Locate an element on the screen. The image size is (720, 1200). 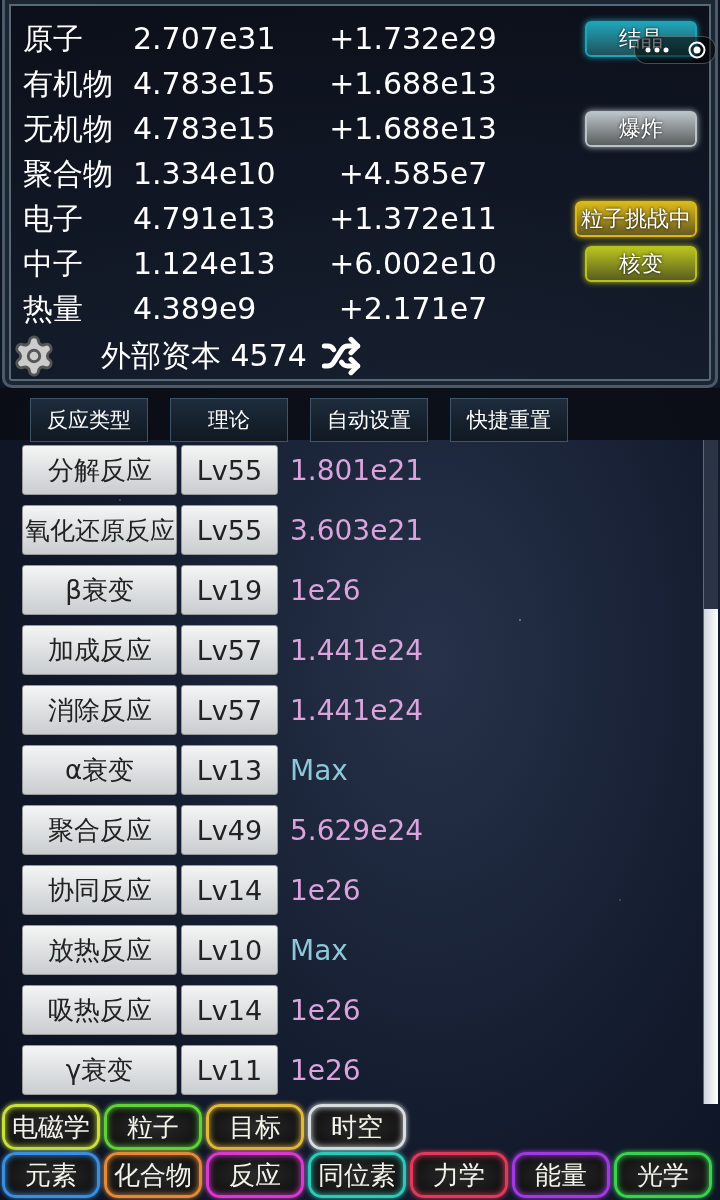
capital-label: 外部资本 4574 is located at coordinates (204, 356).